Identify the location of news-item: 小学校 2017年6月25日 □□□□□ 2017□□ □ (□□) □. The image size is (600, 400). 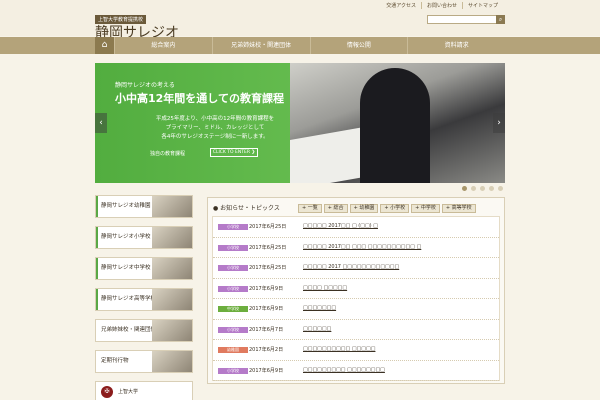
(356, 227).